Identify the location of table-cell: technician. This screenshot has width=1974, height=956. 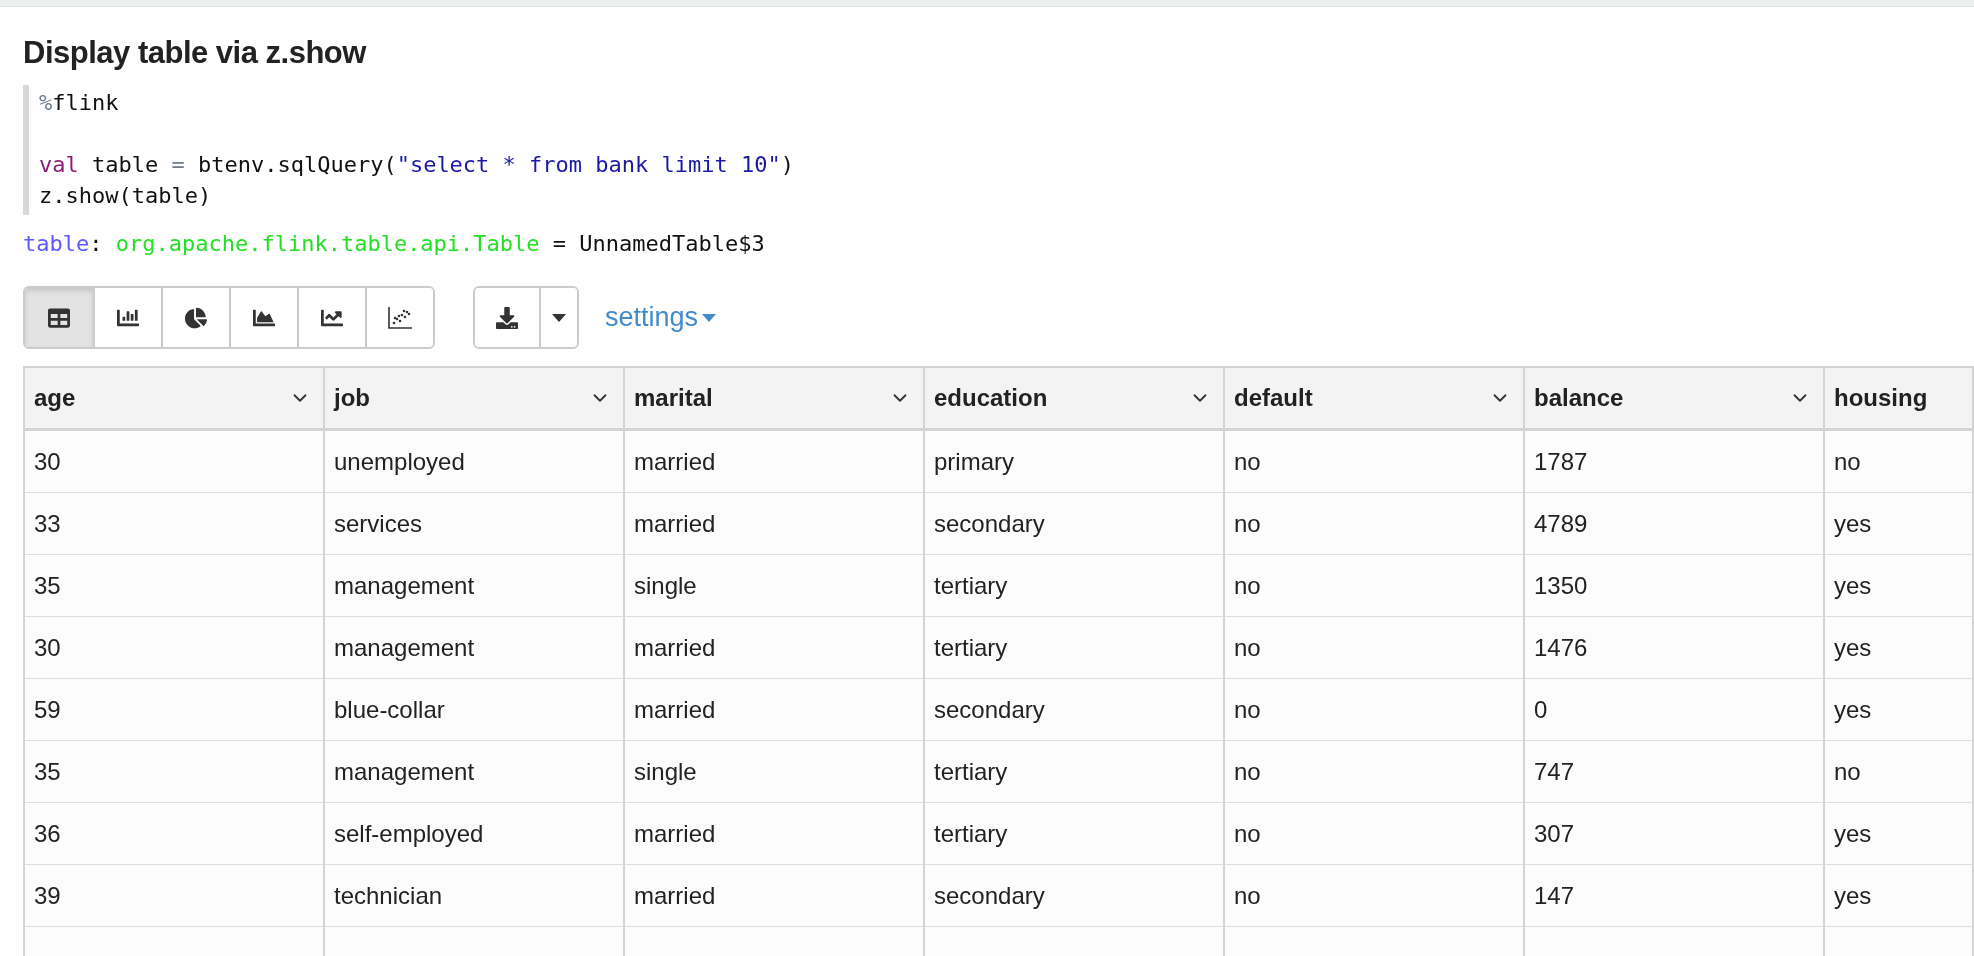
(475, 896).